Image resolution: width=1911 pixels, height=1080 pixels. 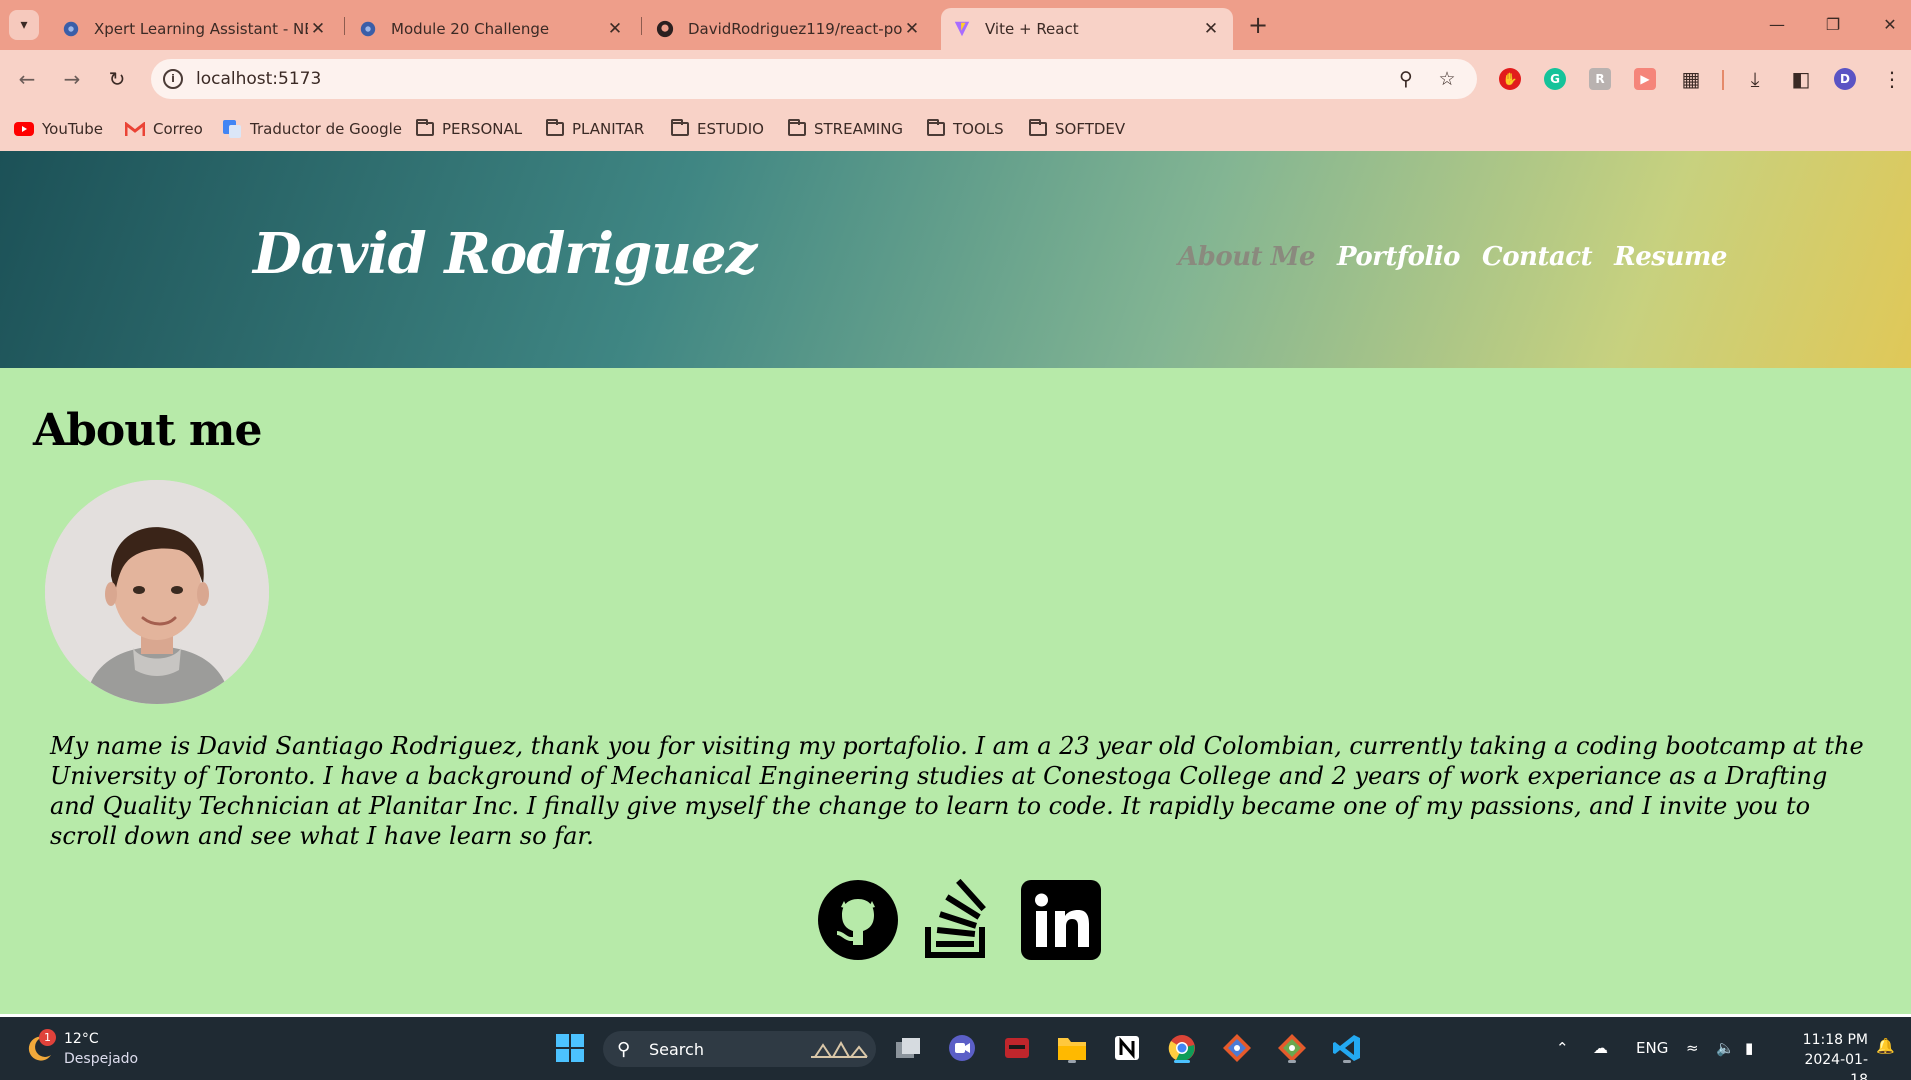 What do you see at coordinates (505, 254) in the screenshot?
I see `site-name: David Rodriguez` at bounding box center [505, 254].